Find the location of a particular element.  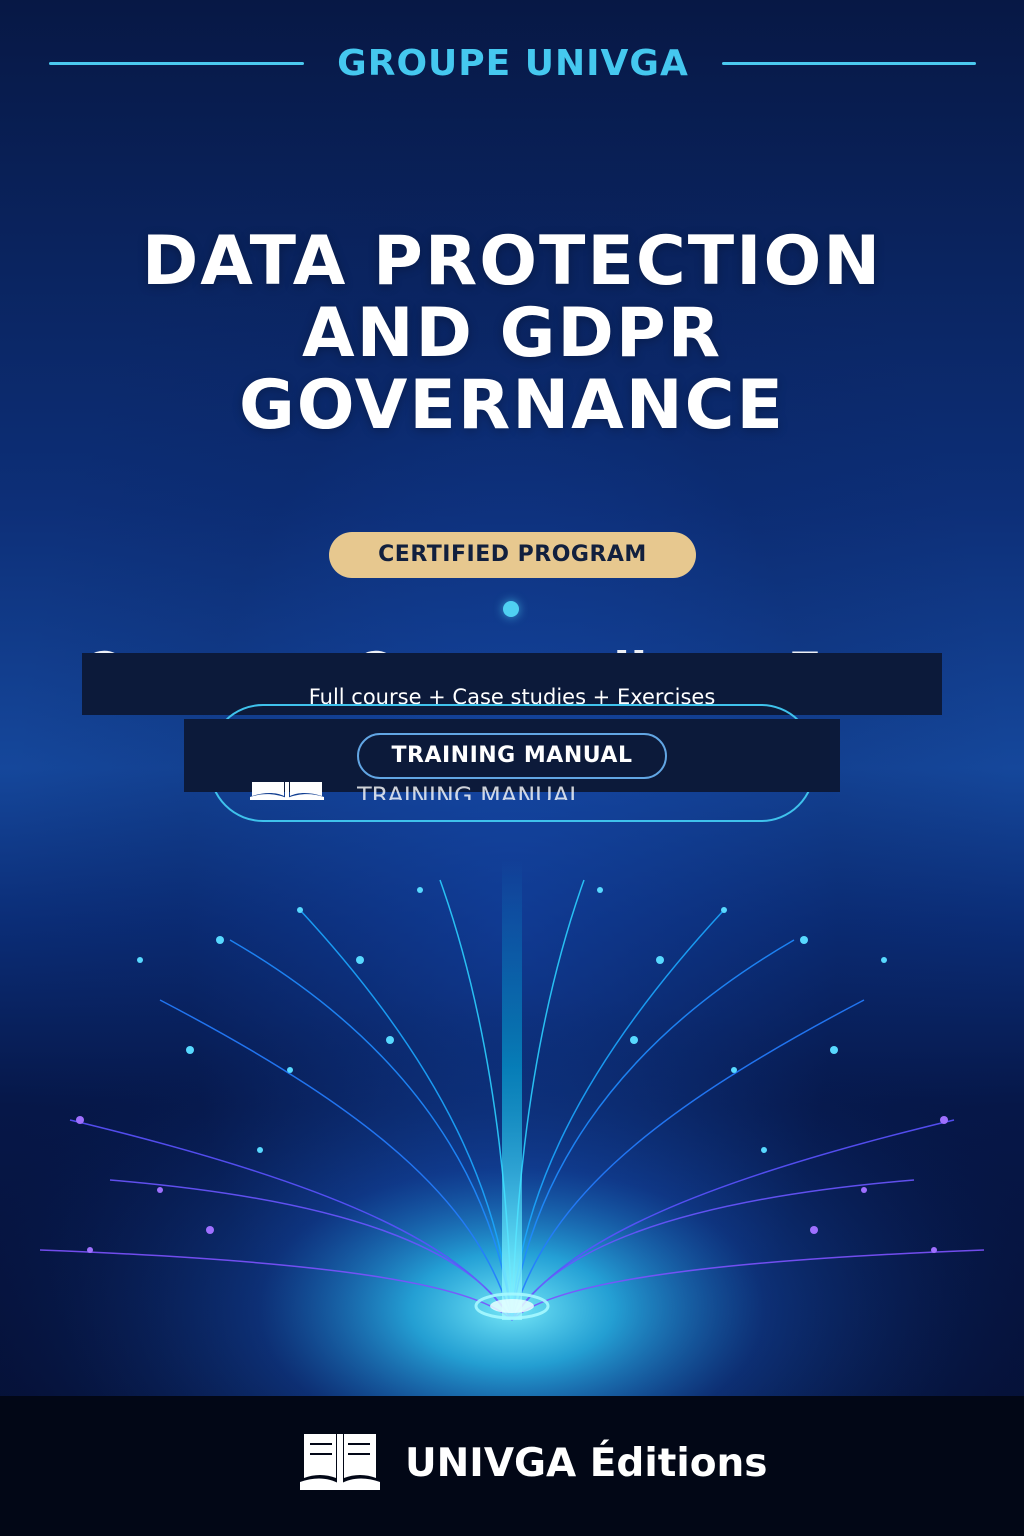

book-title: DATA PROTECTION AND GDPR GOVERNANCE is located at coordinates (512, 334).